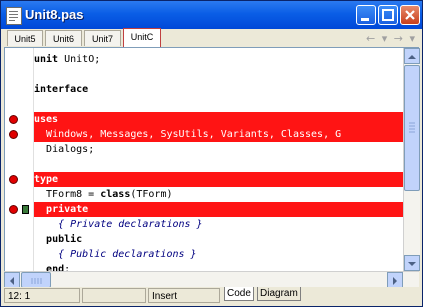  What do you see at coordinates (219, 89) in the screenshot?
I see `code-line: interface` at bounding box center [219, 89].